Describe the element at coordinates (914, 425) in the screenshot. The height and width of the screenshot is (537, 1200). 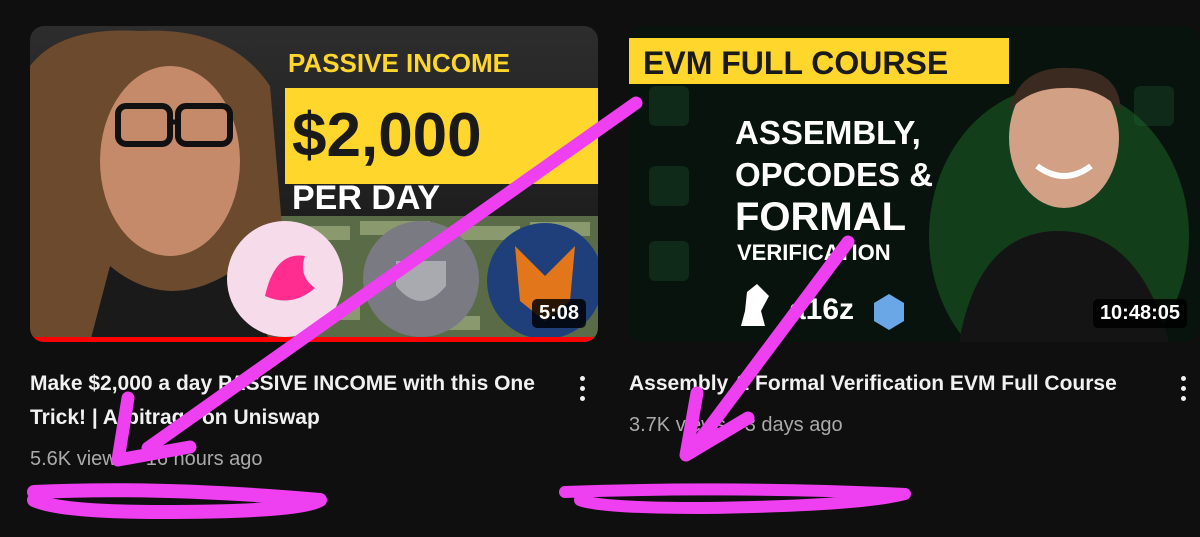
I see `video-stats: 3.7K views • 3 days ago` at that location.